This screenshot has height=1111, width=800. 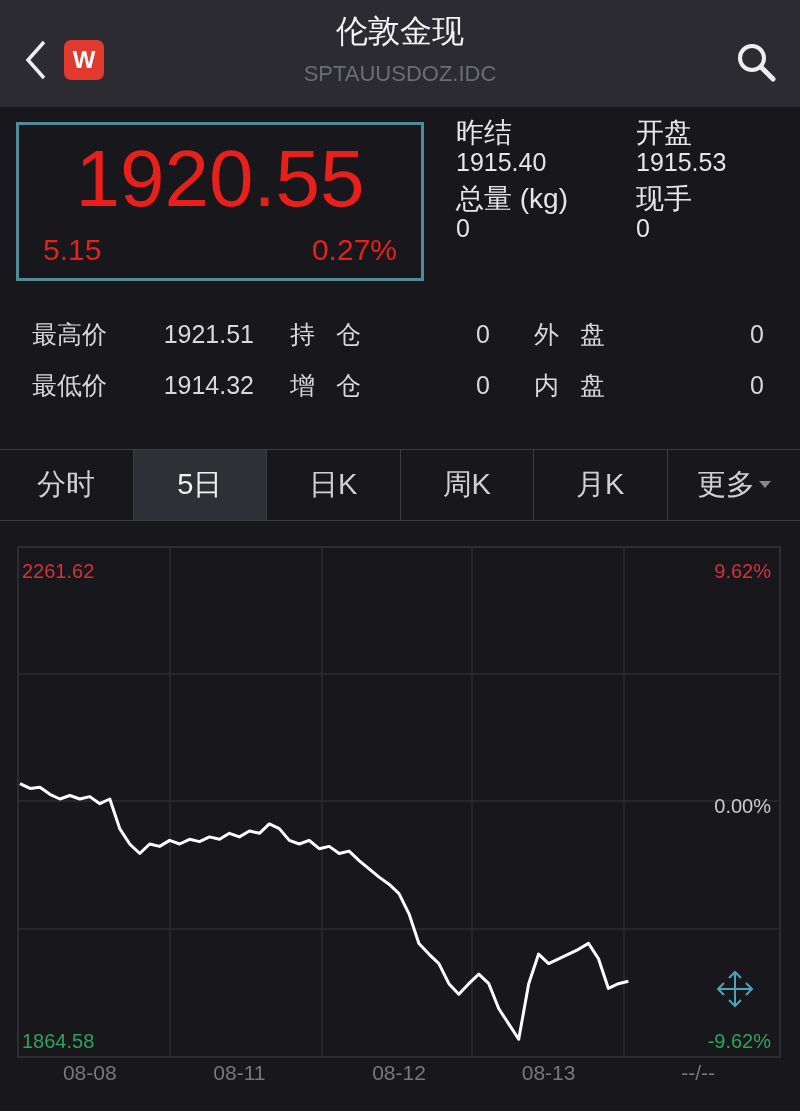 What do you see at coordinates (84, 60) in the screenshot?
I see `app-logo: W` at bounding box center [84, 60].